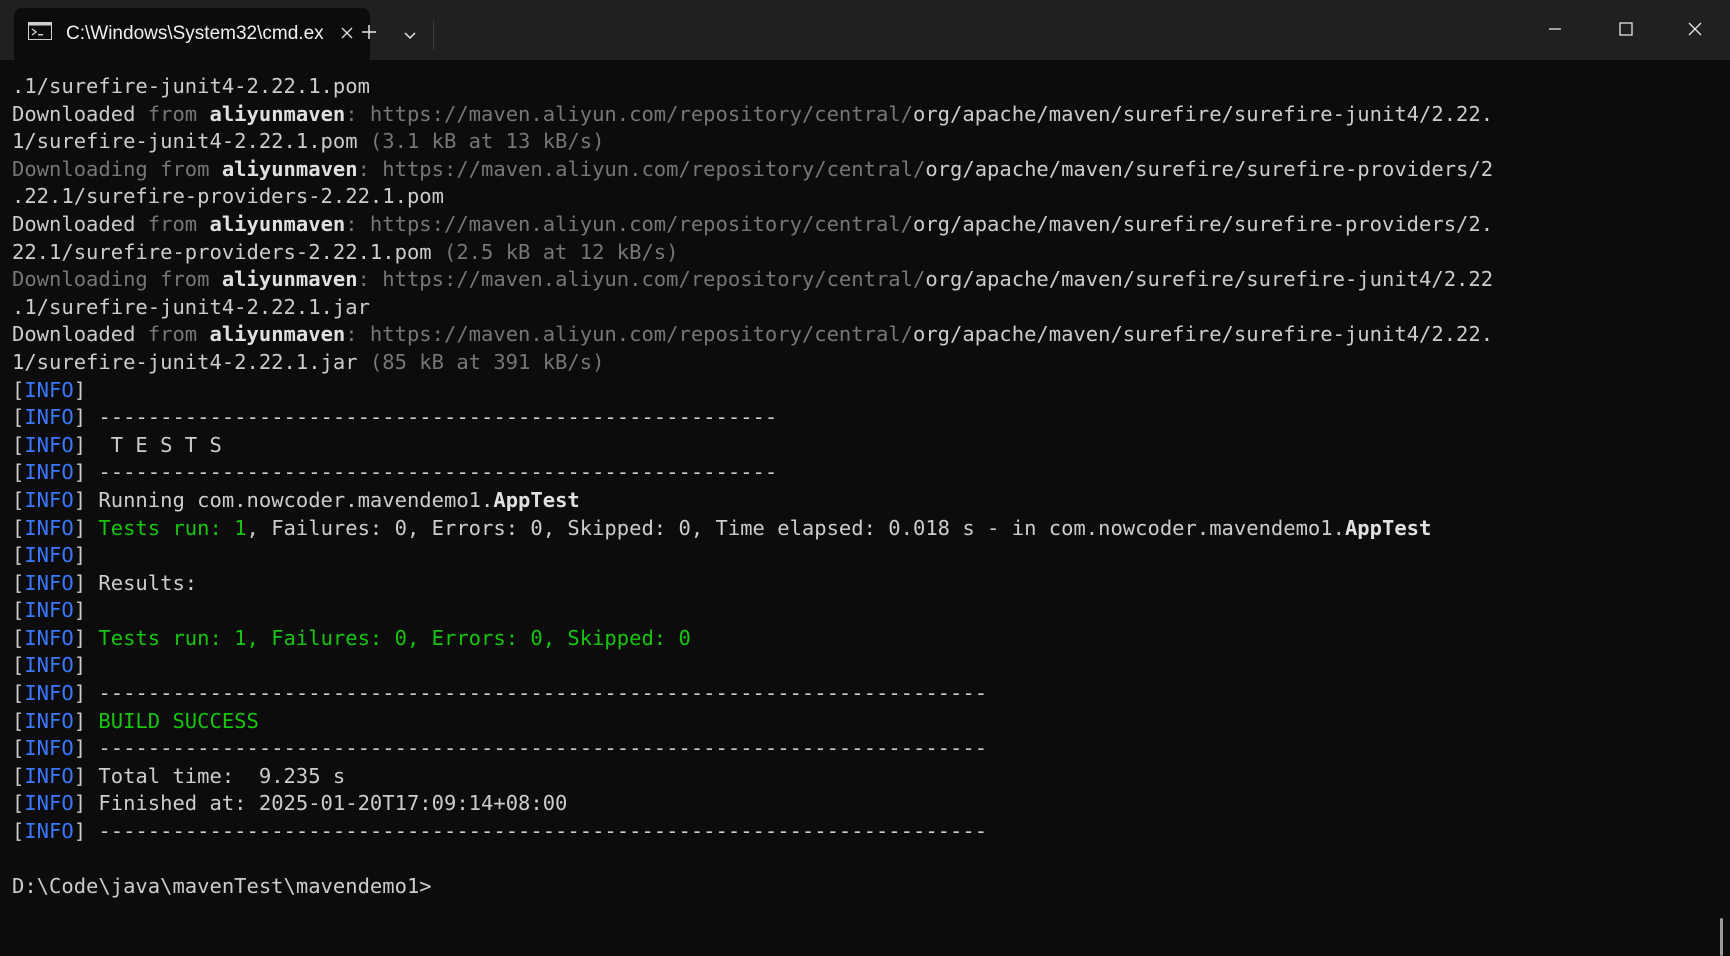 This screenshot has height=956, width=1730. I want to click on console-text: ] Total time: 9.235 s, so click(209, 775).